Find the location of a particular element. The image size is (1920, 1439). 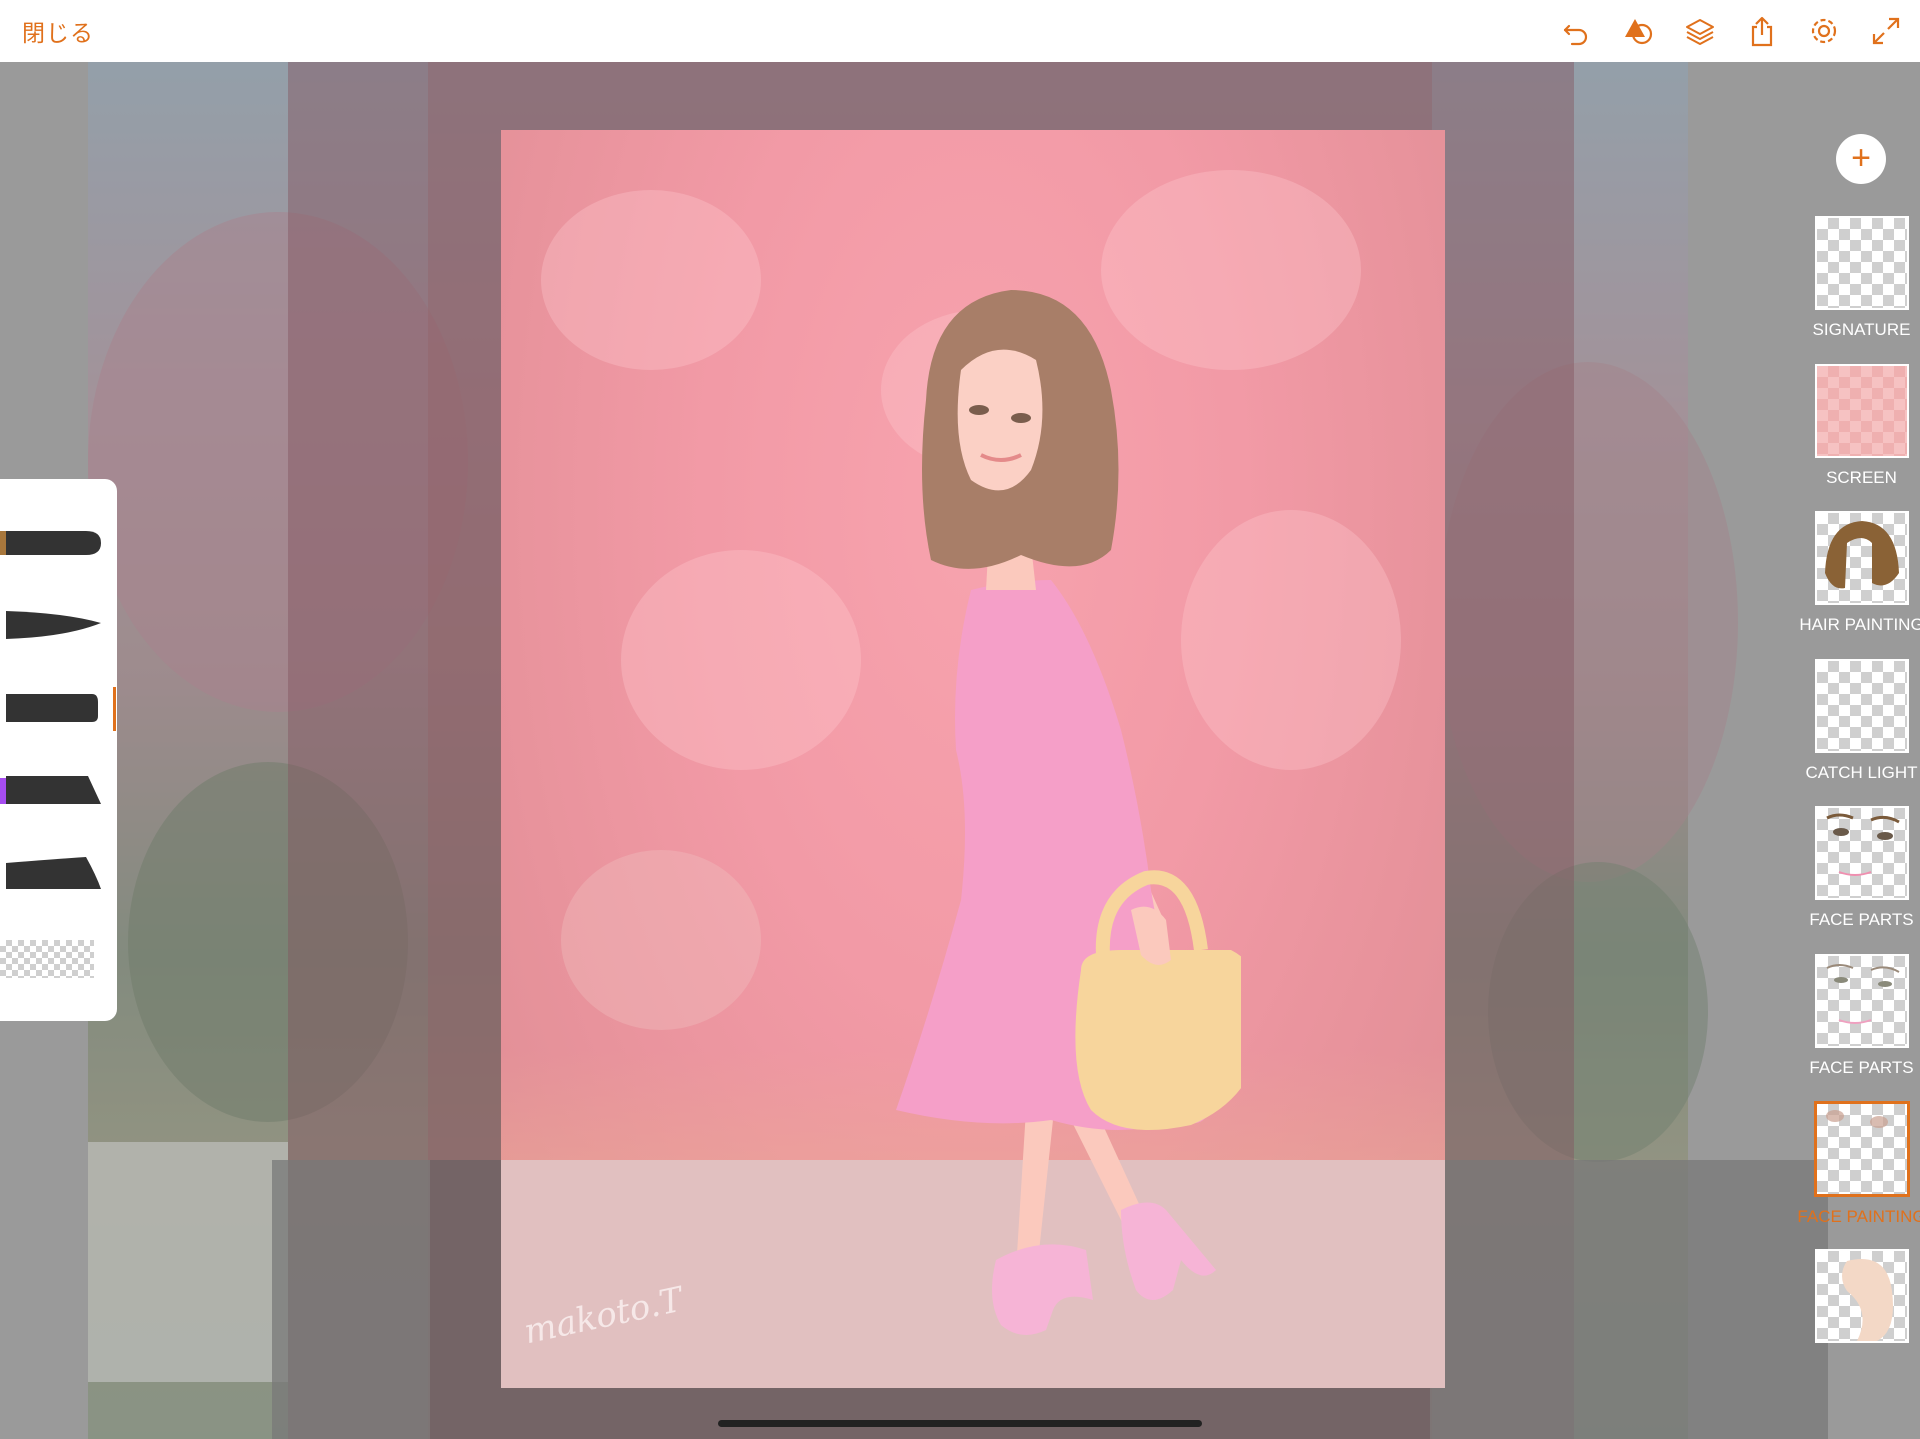

layer-catch-light: CATCH LIGHT is located at coordinates (1855, 721).